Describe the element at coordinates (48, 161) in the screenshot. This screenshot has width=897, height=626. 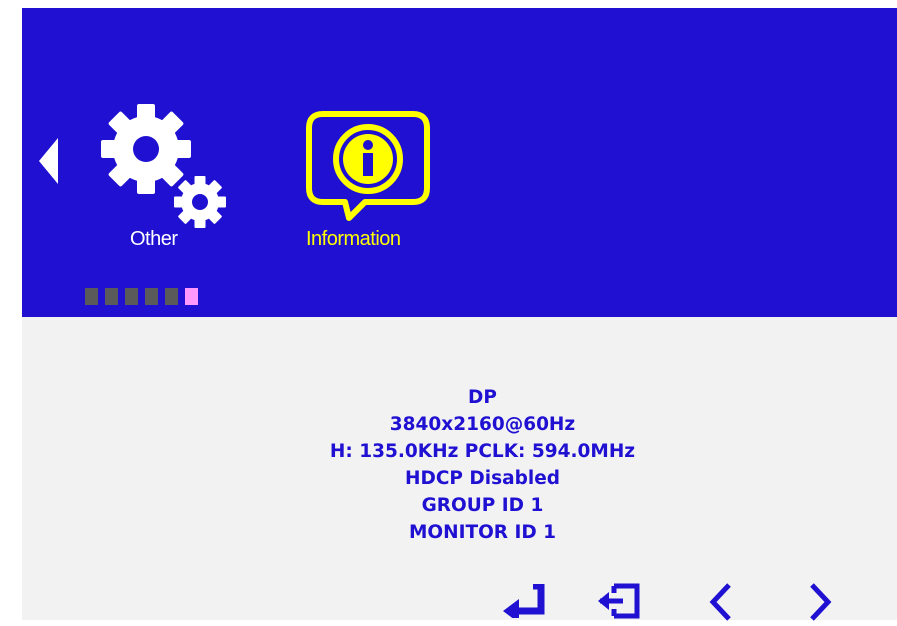
I see `triangle-left-icon` at that location.